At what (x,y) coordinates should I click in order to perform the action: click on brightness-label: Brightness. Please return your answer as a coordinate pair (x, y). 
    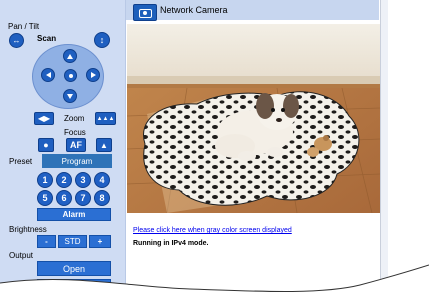
    Looking at the image, I should click on (28, 229).